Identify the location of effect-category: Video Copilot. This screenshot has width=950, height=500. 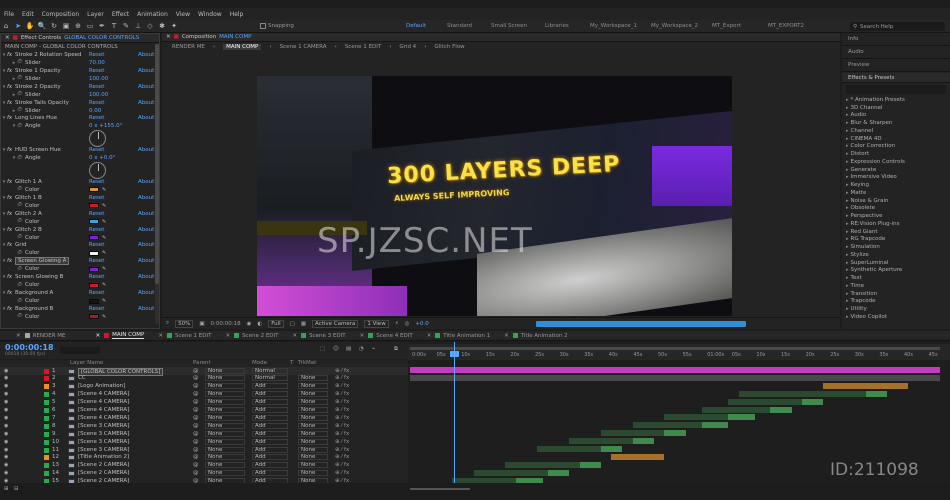
(896, 317).